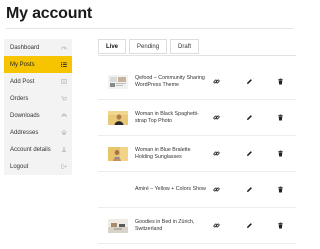 The image size is (320, 249). I want to click on tab-draft: Draft, so click(185, 46).